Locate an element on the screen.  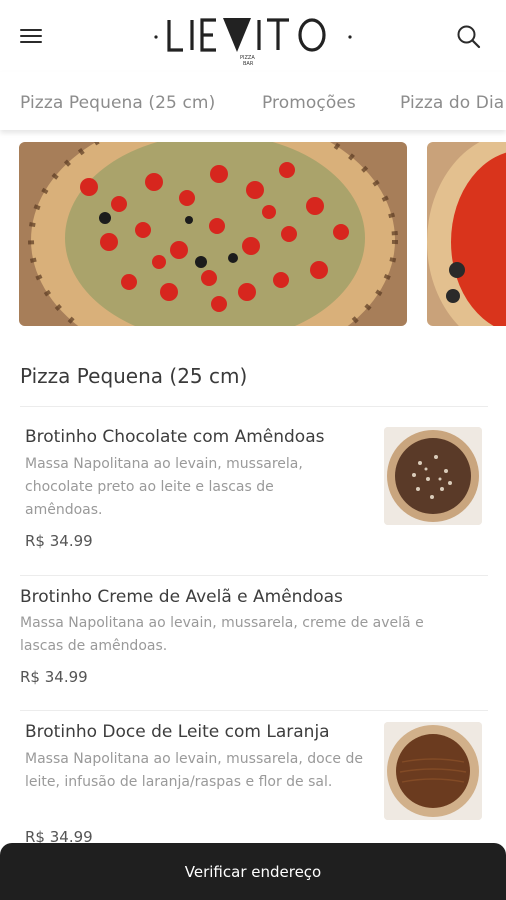
section-title: Pizza Pequena (25 cm) is located at coordinates (134, 376).